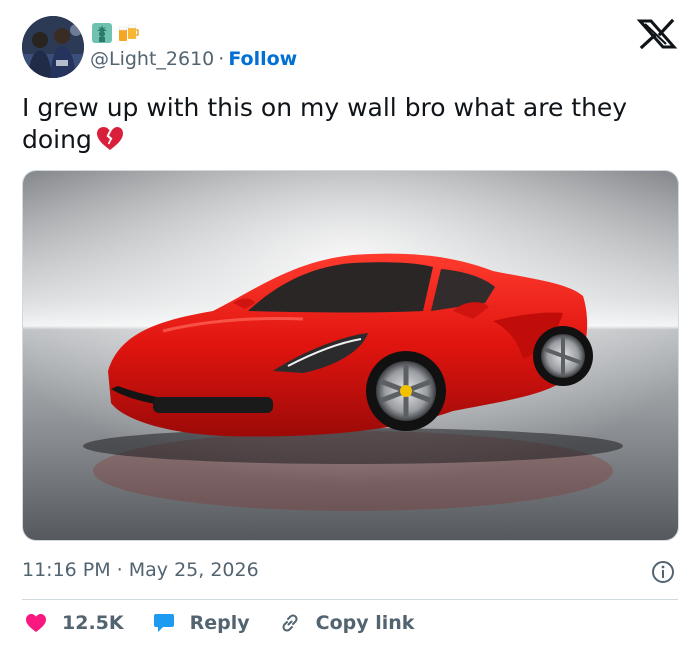 The height and width of the screenshot is (651, 700). I want to click on copy-link-label: Copy link, so click(365, 623).